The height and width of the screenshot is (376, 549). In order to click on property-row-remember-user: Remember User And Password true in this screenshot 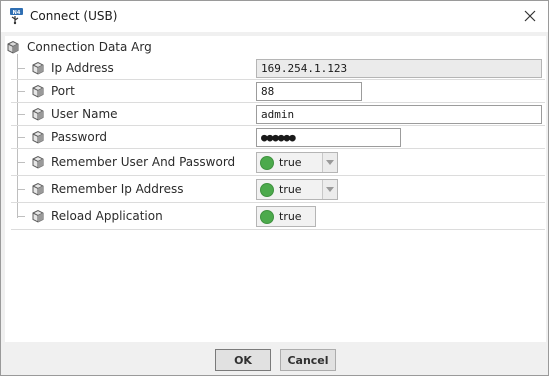, I will do `click(278, 162)`.